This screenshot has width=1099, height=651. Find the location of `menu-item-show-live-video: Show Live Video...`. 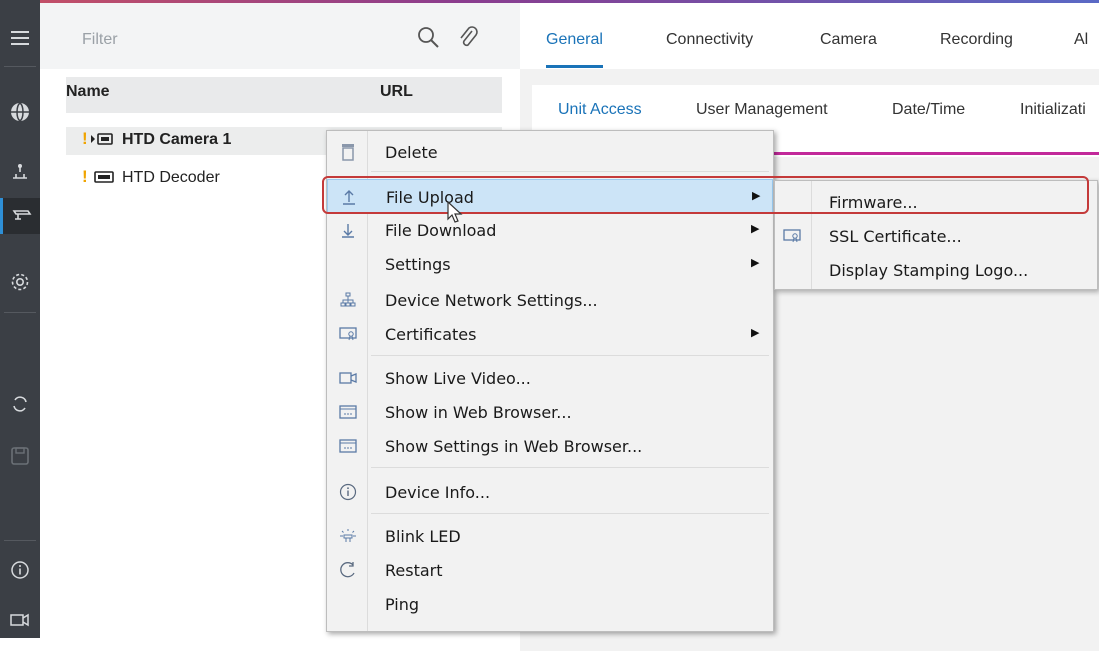

menu-item-show-live-video: Show Live Video... is located at coordinates (550, 378).